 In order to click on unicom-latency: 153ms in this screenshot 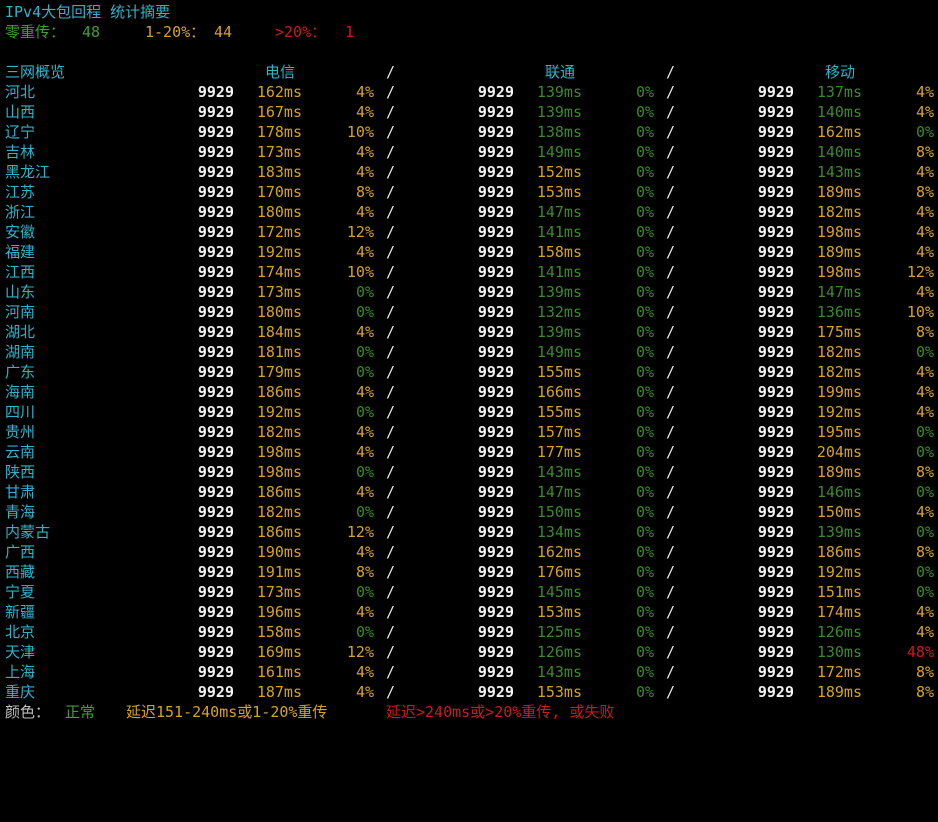, I will do `click(559, 692)`.